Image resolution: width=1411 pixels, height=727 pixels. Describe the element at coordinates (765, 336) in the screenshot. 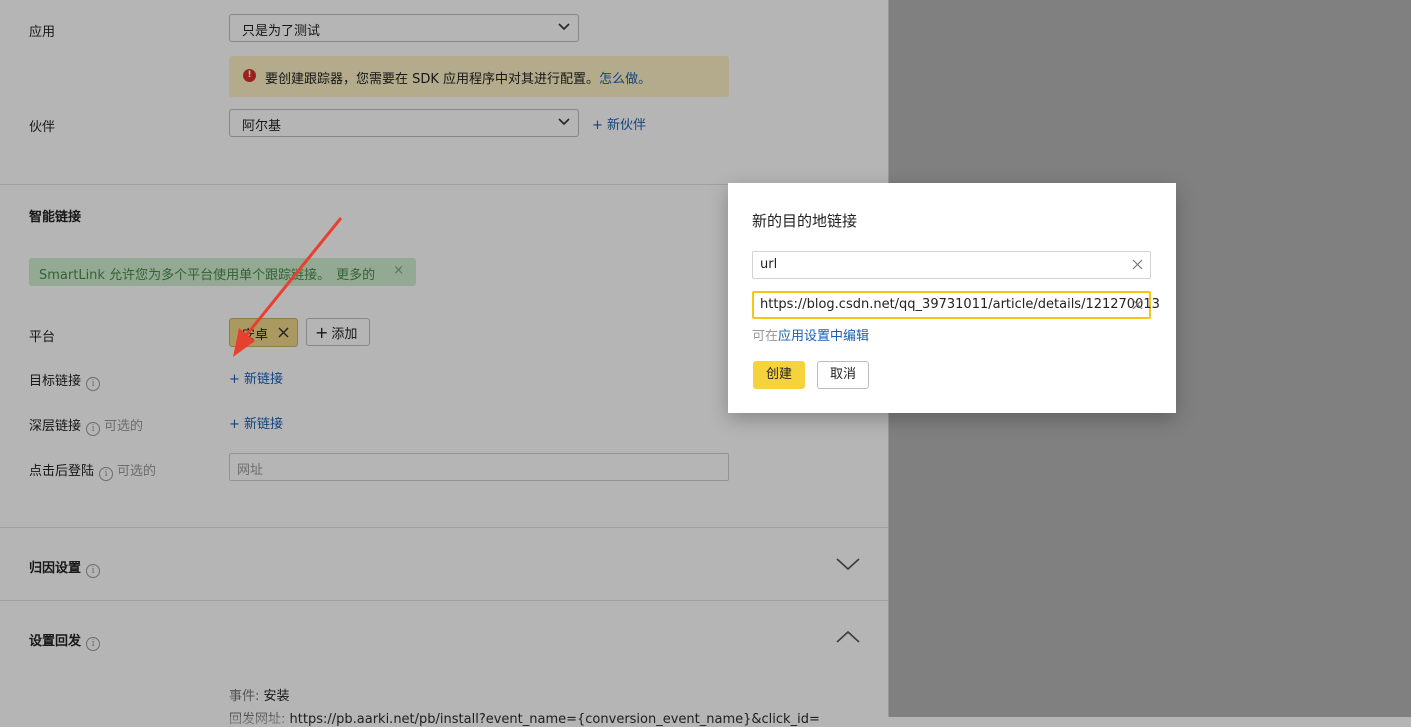

I see `hint-prefix: 可在` at that location.